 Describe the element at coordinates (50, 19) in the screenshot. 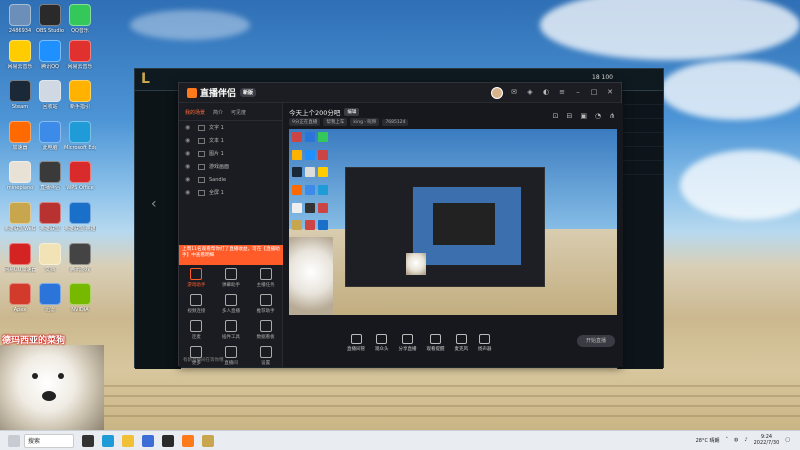

I see `desktop-icon: OBS Studio` at that location.